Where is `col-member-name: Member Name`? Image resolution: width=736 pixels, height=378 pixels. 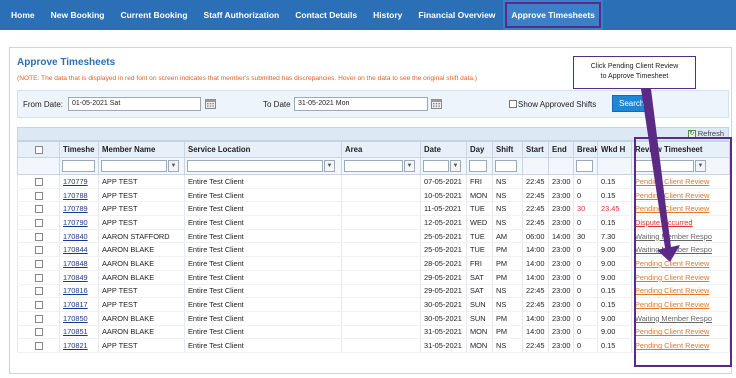 col-member-name: Member Name is located at coordinates (141, 149).